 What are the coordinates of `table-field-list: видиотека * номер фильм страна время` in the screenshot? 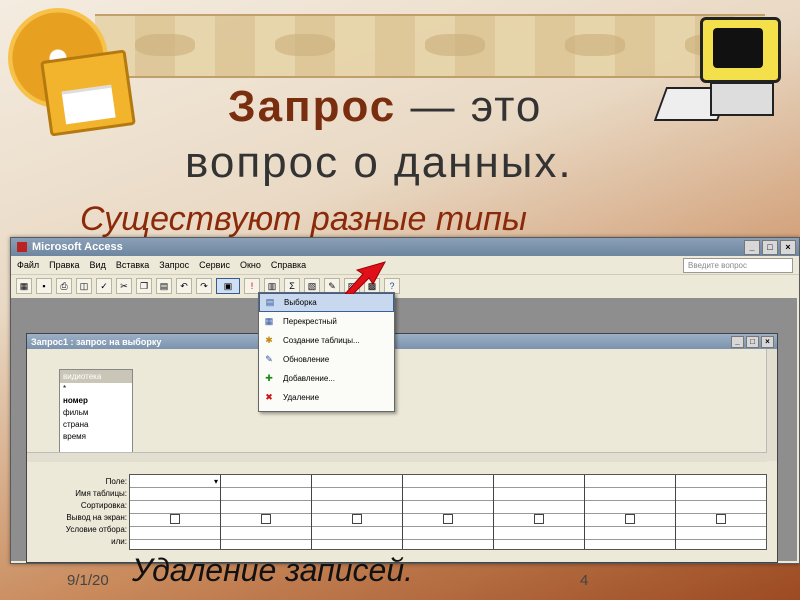 It's located at (96, 412).